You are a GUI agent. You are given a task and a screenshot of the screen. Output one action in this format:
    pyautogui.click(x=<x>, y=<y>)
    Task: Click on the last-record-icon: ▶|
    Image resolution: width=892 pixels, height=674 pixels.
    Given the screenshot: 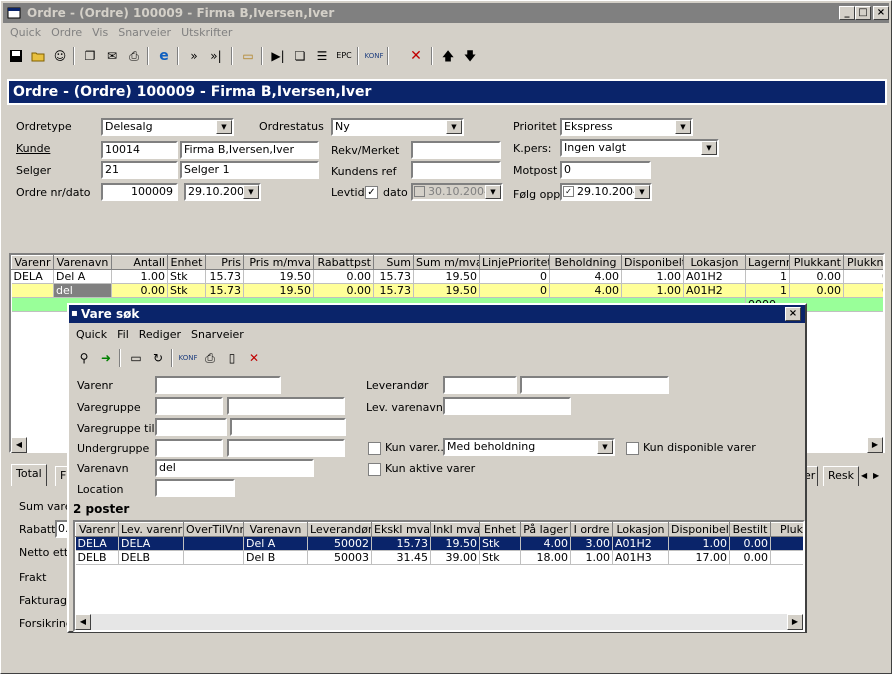 What is the action you would take?
    pyautogui.click(x=278, y=56)
    